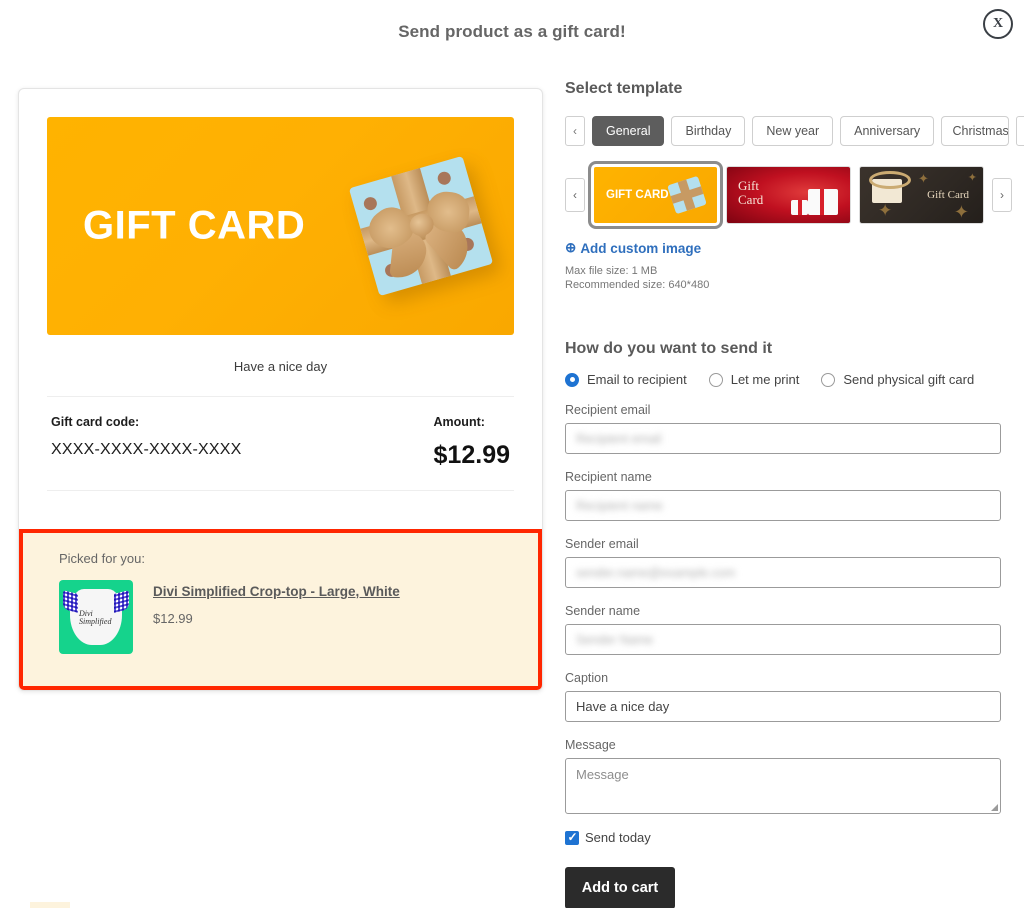 This screenshot has height=908, width=1024. I want to click on plus-circle-icon: ⊕, so click(571, 247).